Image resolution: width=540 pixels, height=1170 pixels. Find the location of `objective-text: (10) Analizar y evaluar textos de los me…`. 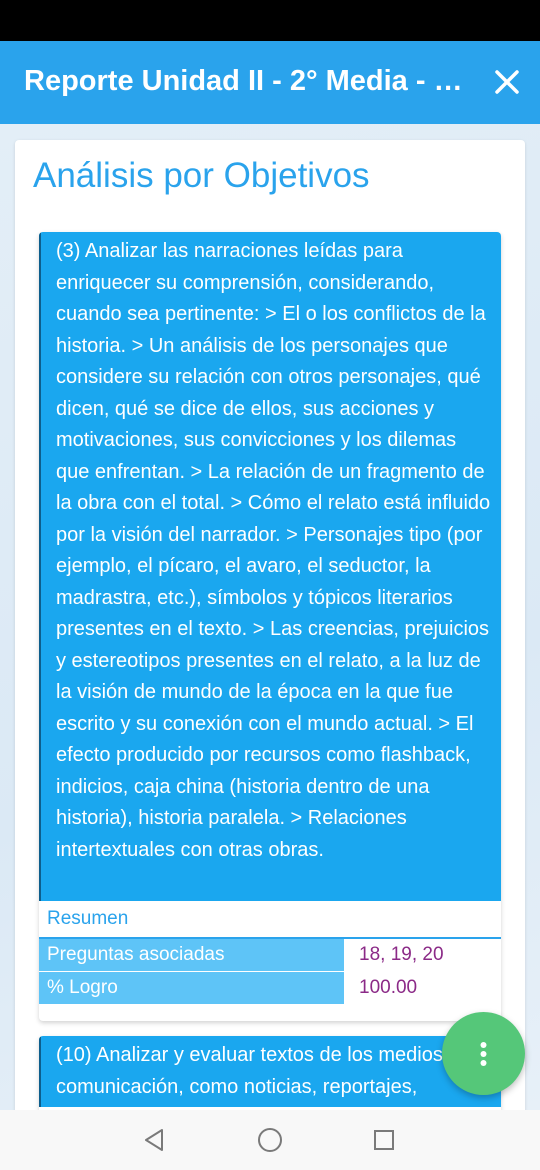

objective-text: (10) Analizar y evaluar textos de los me… is located at coordinates (270, 1071).